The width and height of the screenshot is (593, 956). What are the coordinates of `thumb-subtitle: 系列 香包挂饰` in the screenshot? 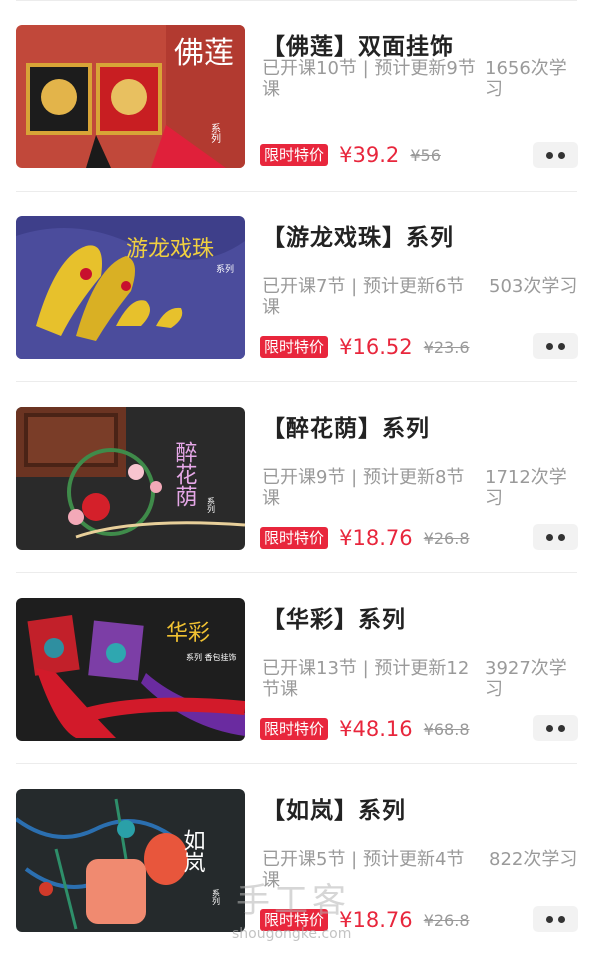 It's located at (211, 657).